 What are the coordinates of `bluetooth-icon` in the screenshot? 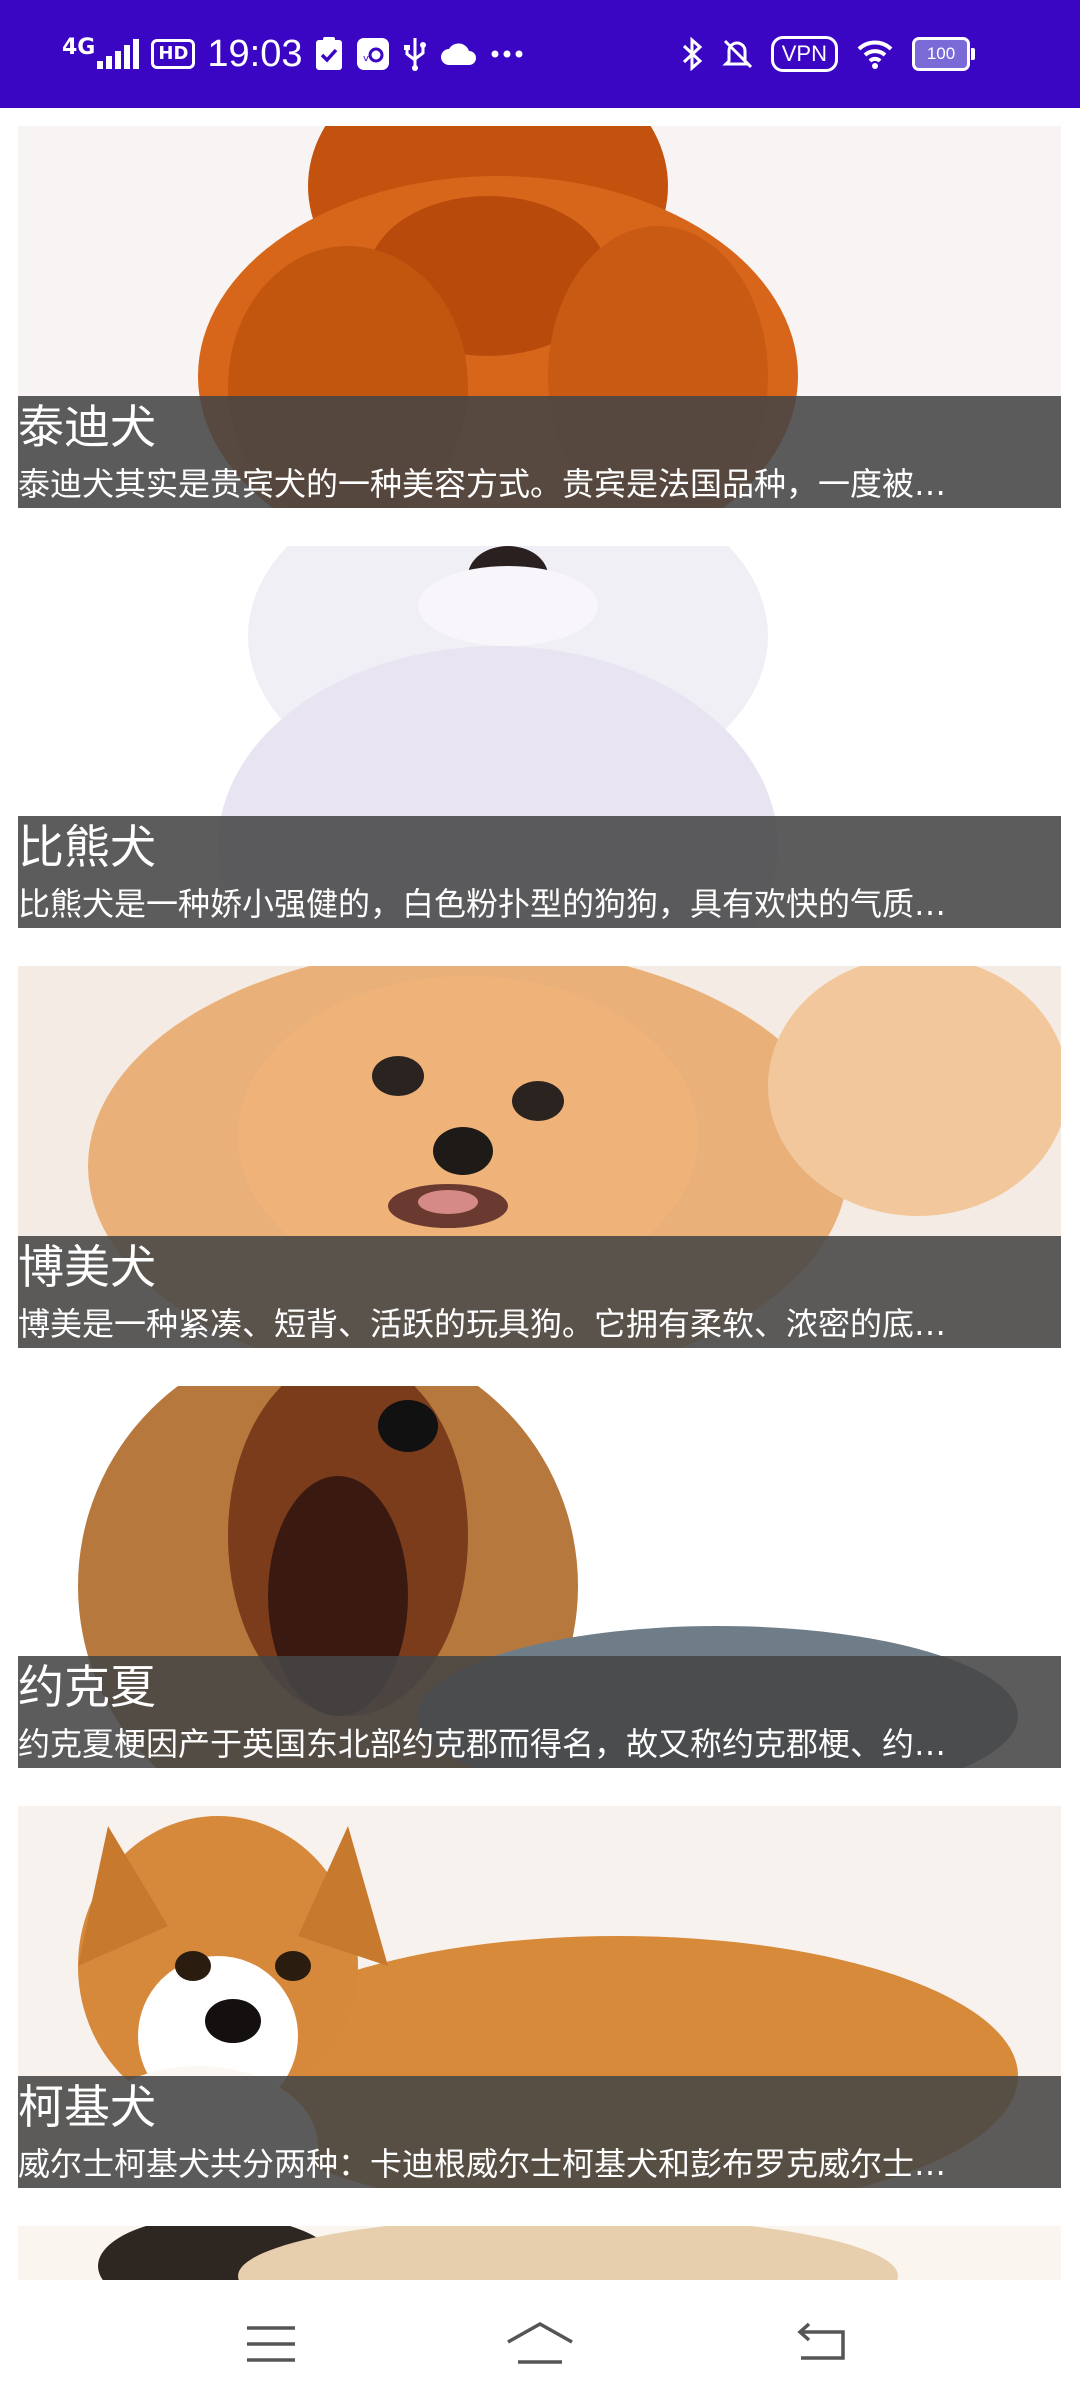 It's located at (692, 54).